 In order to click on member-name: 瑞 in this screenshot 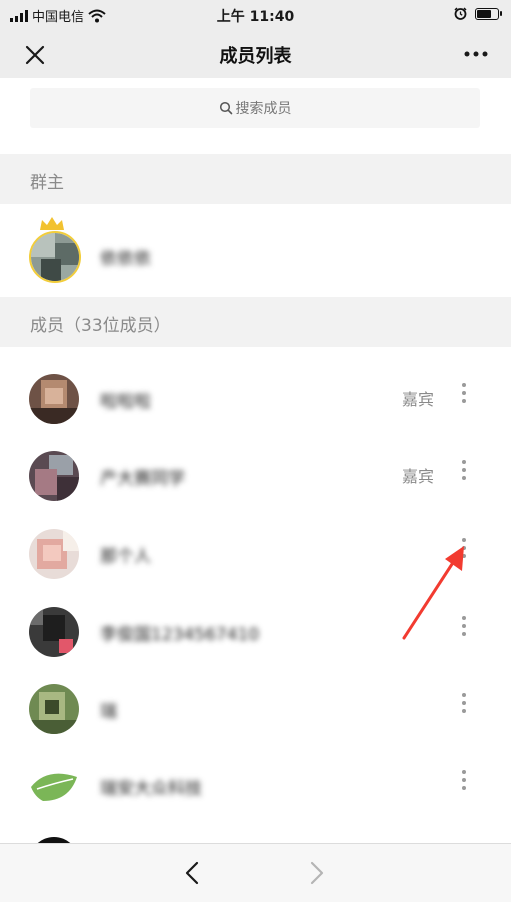, I will do `click(108, 712)`.